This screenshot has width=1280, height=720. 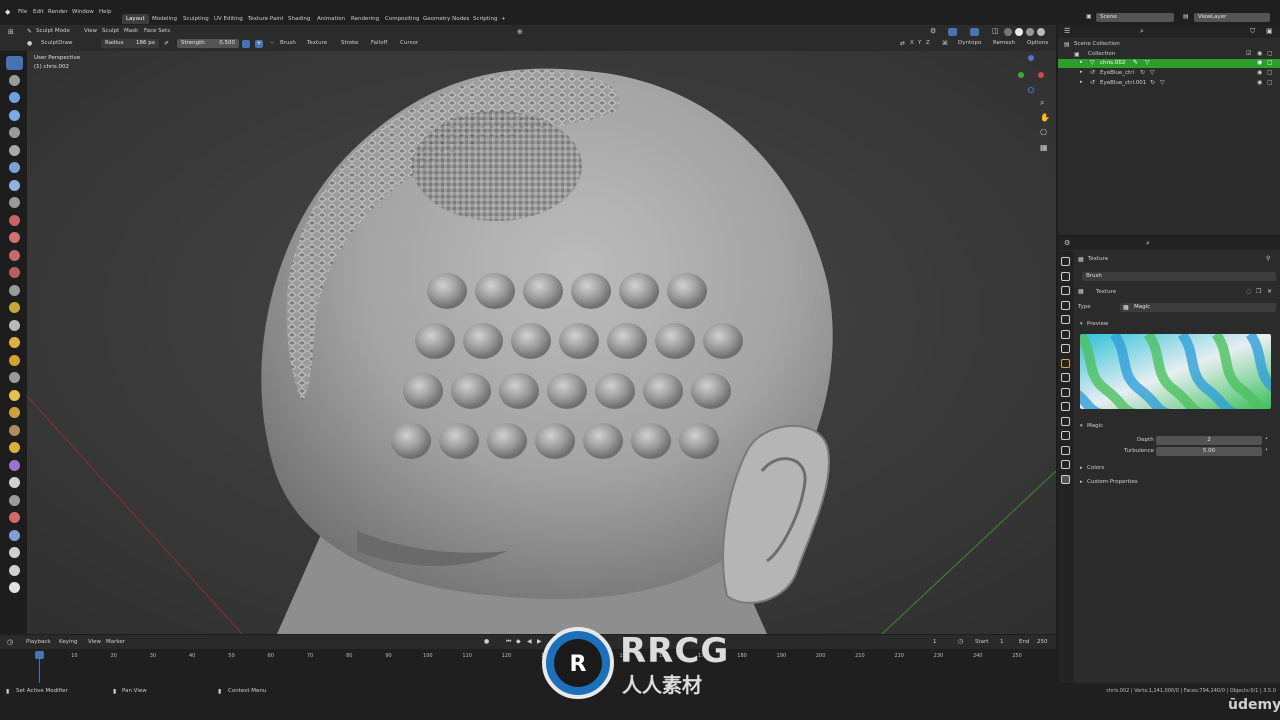 I want to click on gizmo-y-axis-icon, so click(x=1021, y=75).